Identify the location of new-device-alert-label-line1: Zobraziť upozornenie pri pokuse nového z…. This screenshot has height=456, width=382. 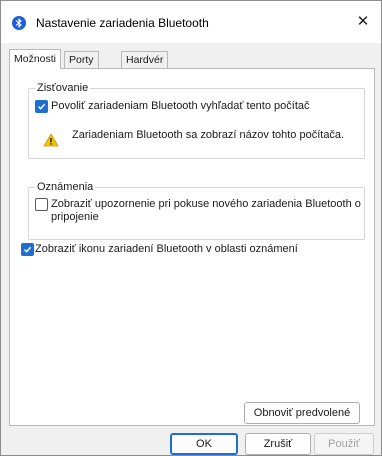
(206, 204).